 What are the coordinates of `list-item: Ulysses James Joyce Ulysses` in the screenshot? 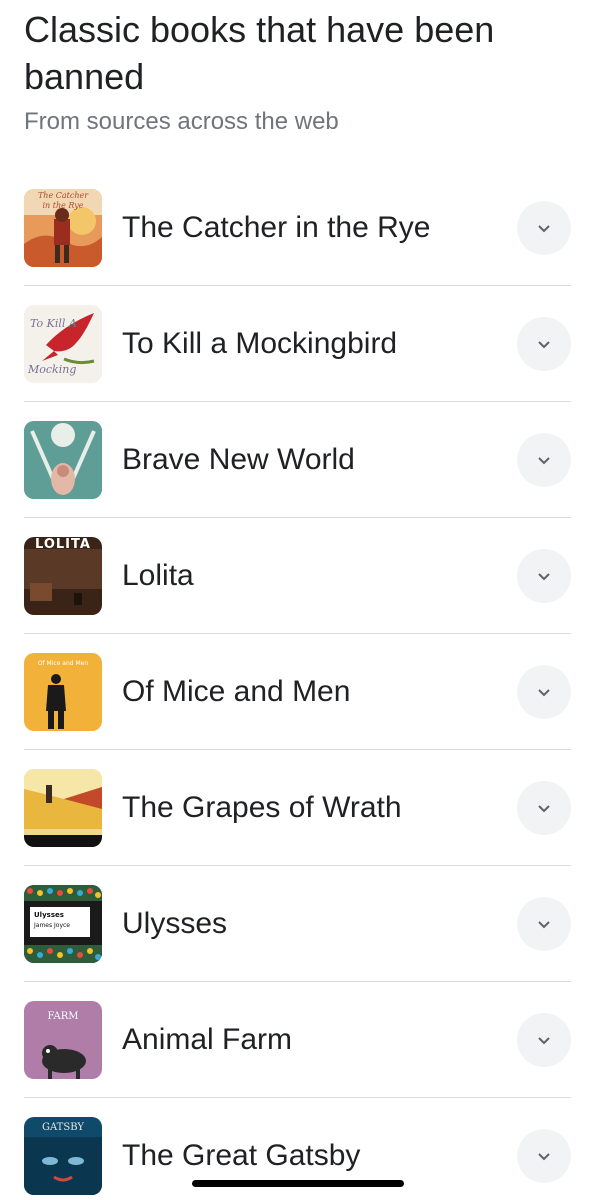 It's located at (297, 924).